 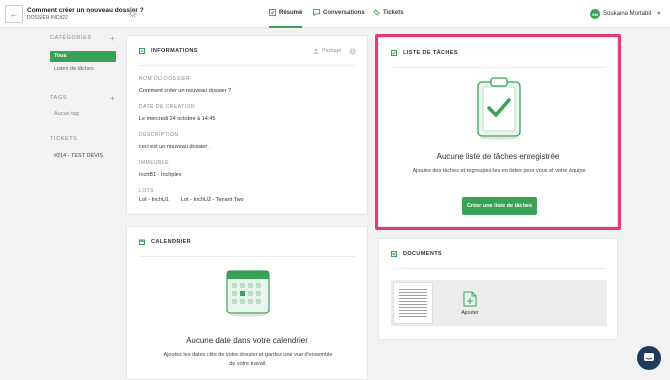 I want to click on chat-icon, so click(x=649, y=357).